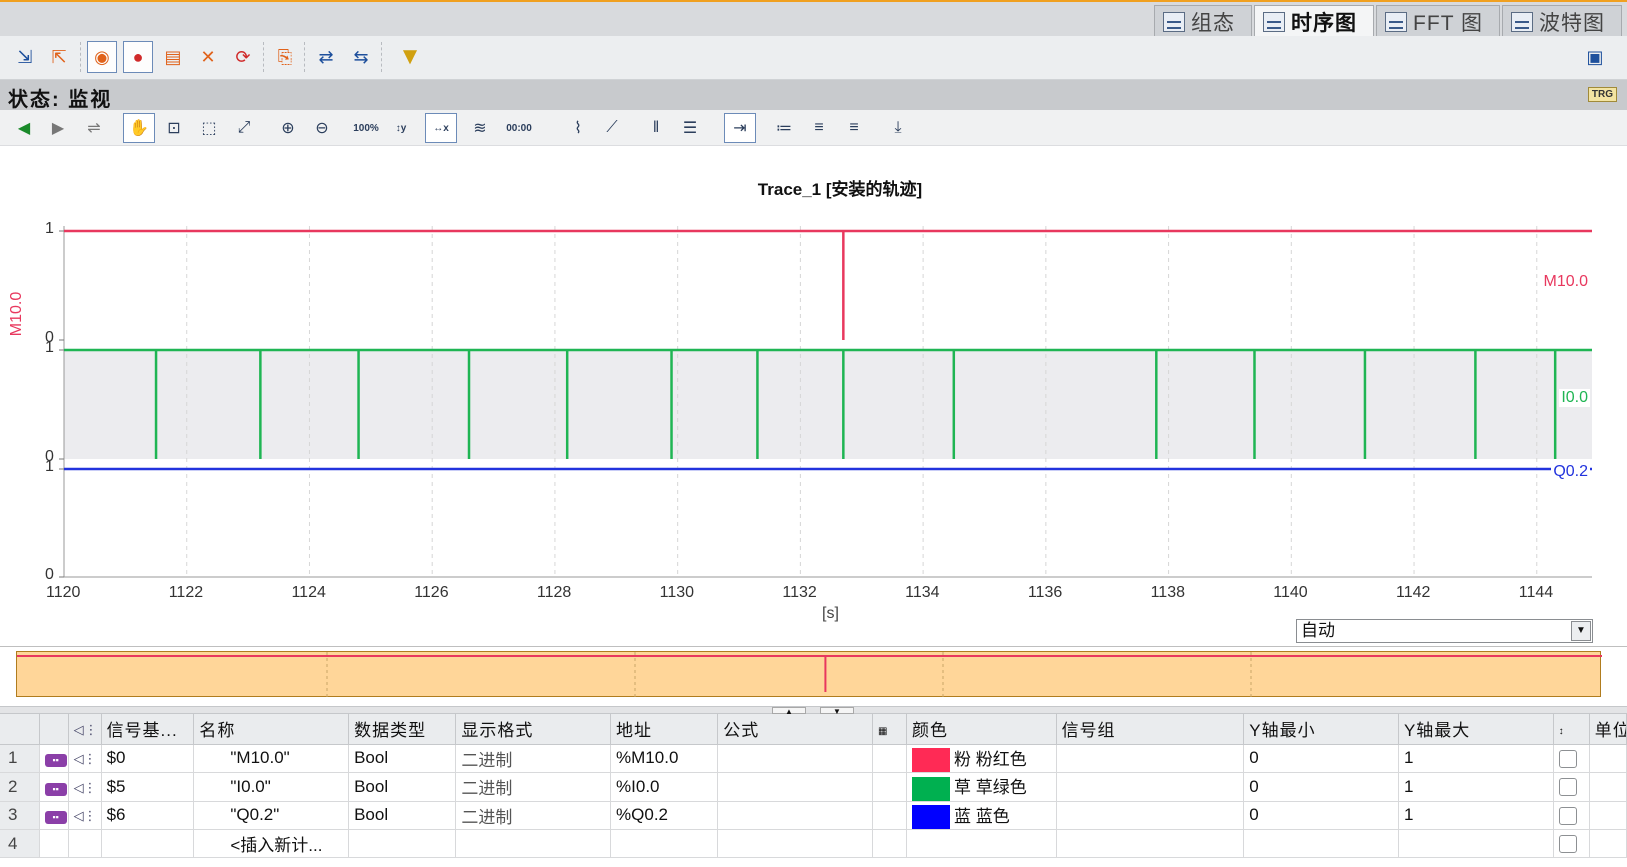 The width and height of the screenshot is (1627, 867). Describe the element at coordinates (271, 729) in the screenshot. I see `header-name: 名称` at that location.